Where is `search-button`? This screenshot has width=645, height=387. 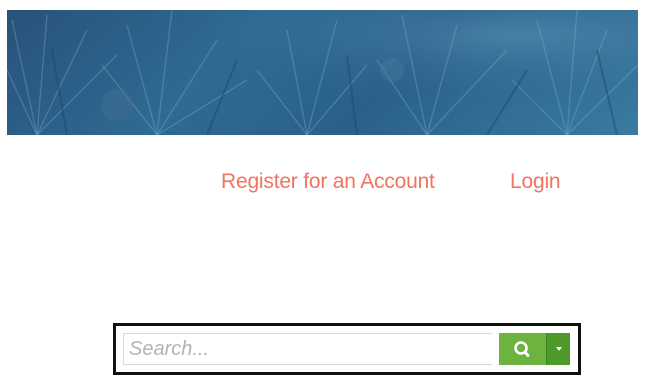
search-button is located at coordinates (522, 349).